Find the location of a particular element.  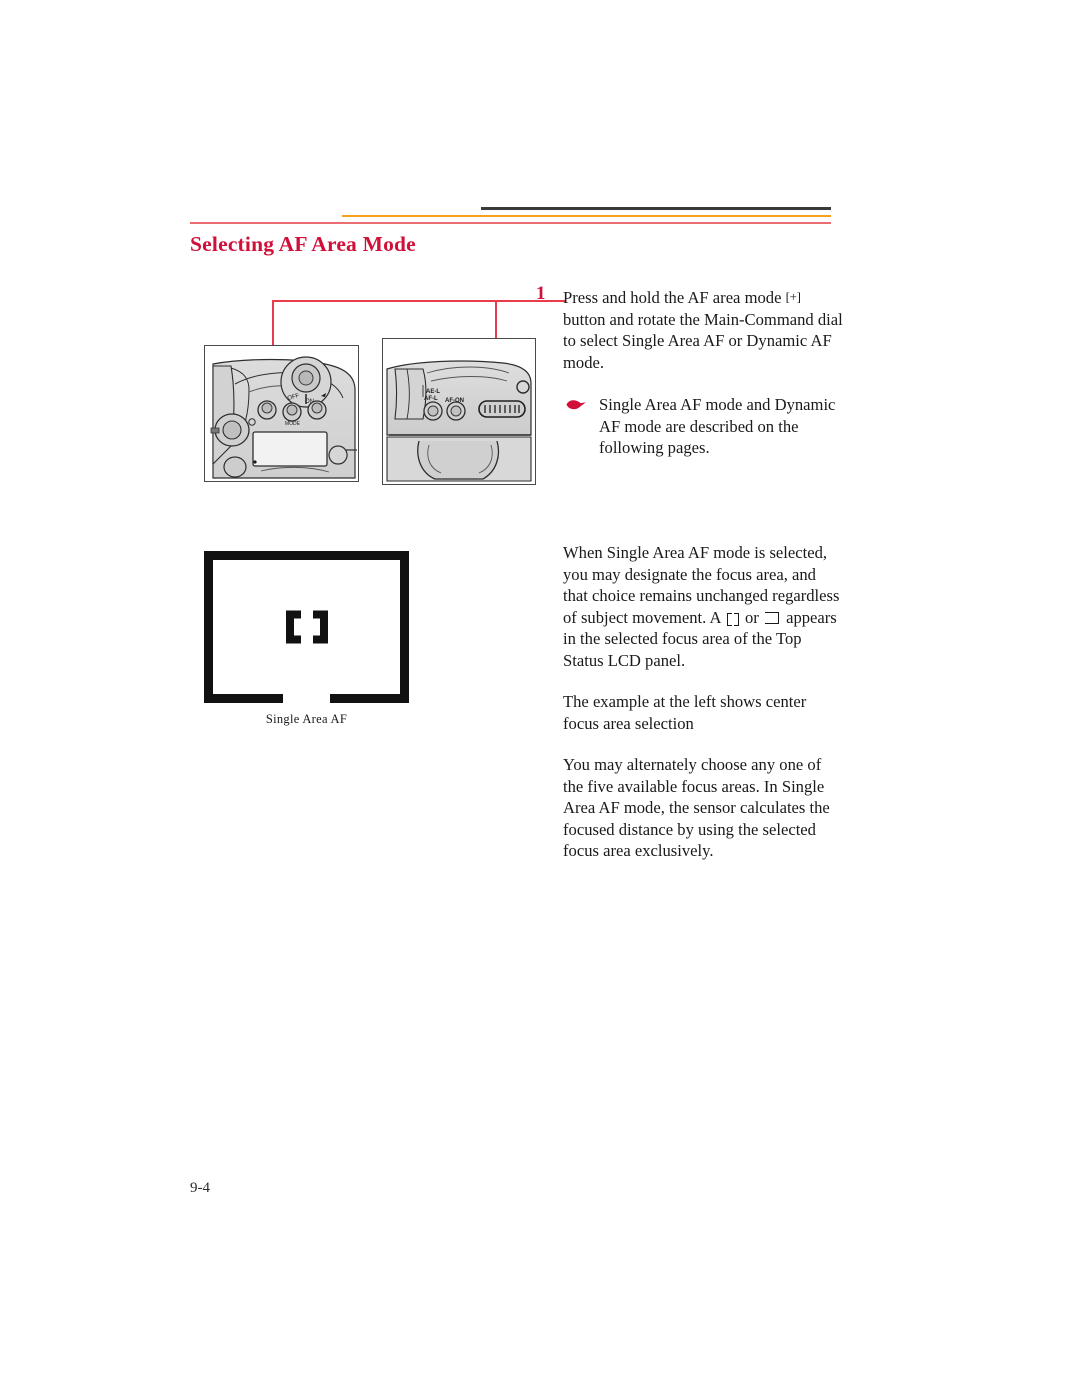

step-text-part-1: Press and hold the AF area mode is located at coordinates (672, 297).